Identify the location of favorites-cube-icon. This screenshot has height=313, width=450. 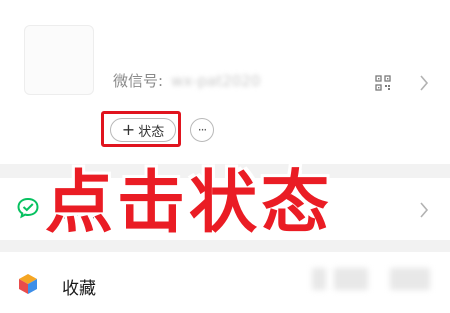
(28, 284).